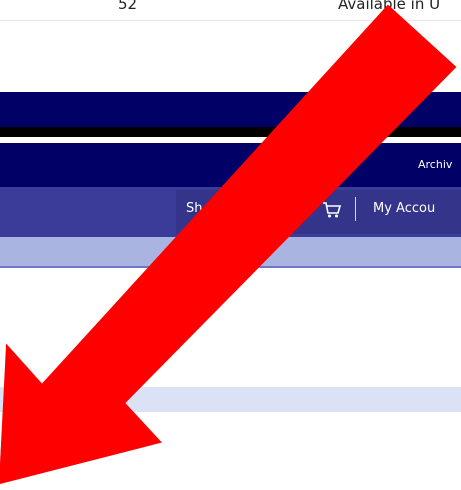  What do you see at coordinates (230, 10) in the screenshot?
I see `results-row: 52 Available in U` at bounding box center [230, 10].